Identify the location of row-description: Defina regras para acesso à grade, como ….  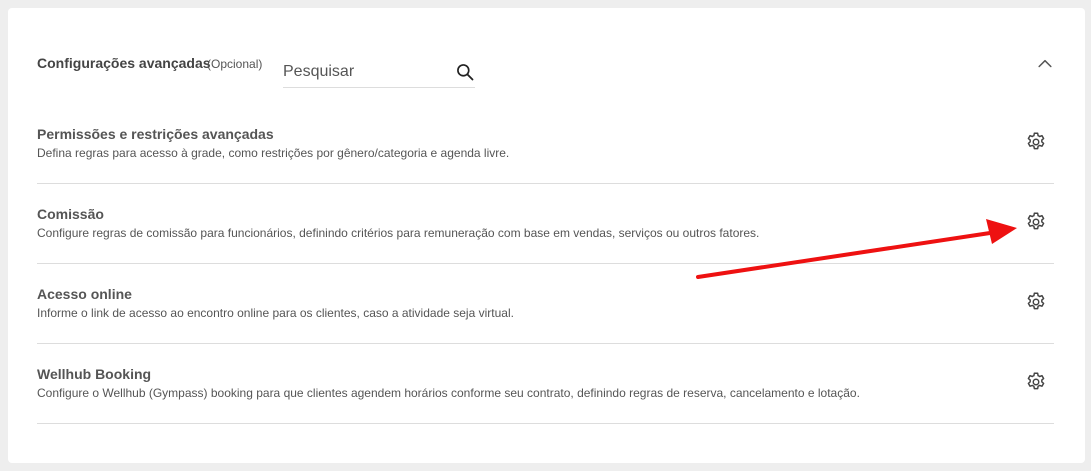
(273, 153).